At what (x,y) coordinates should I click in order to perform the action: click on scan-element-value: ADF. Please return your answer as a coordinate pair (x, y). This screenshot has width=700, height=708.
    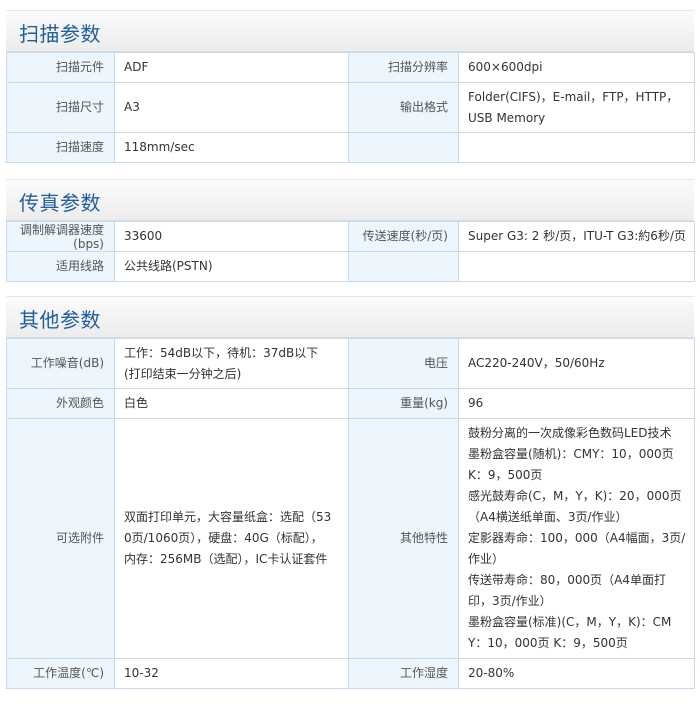
    Looking at the image, I should click on (231, 67).